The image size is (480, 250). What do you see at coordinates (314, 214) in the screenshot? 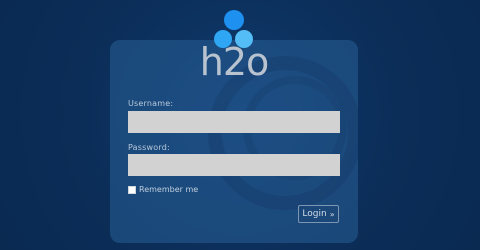
I see `login-button-label: Login` at bounding box center [314, 214].